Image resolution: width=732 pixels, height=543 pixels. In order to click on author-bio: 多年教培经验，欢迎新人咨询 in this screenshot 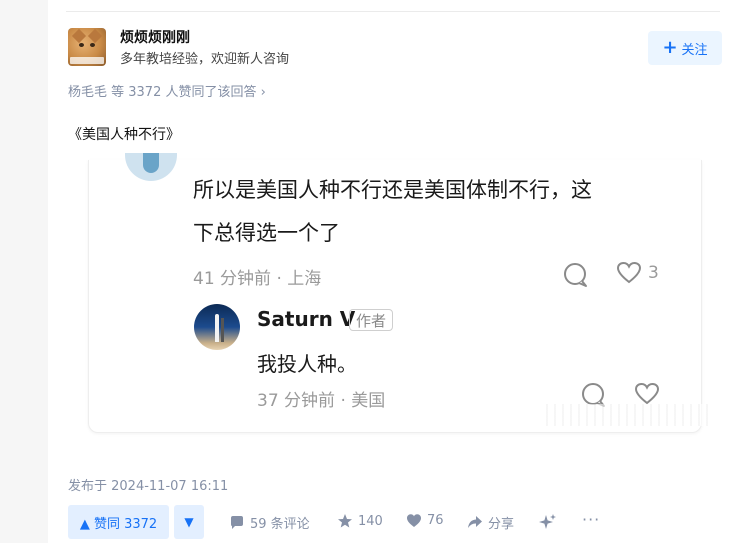, I will do `click(205, 59)`.